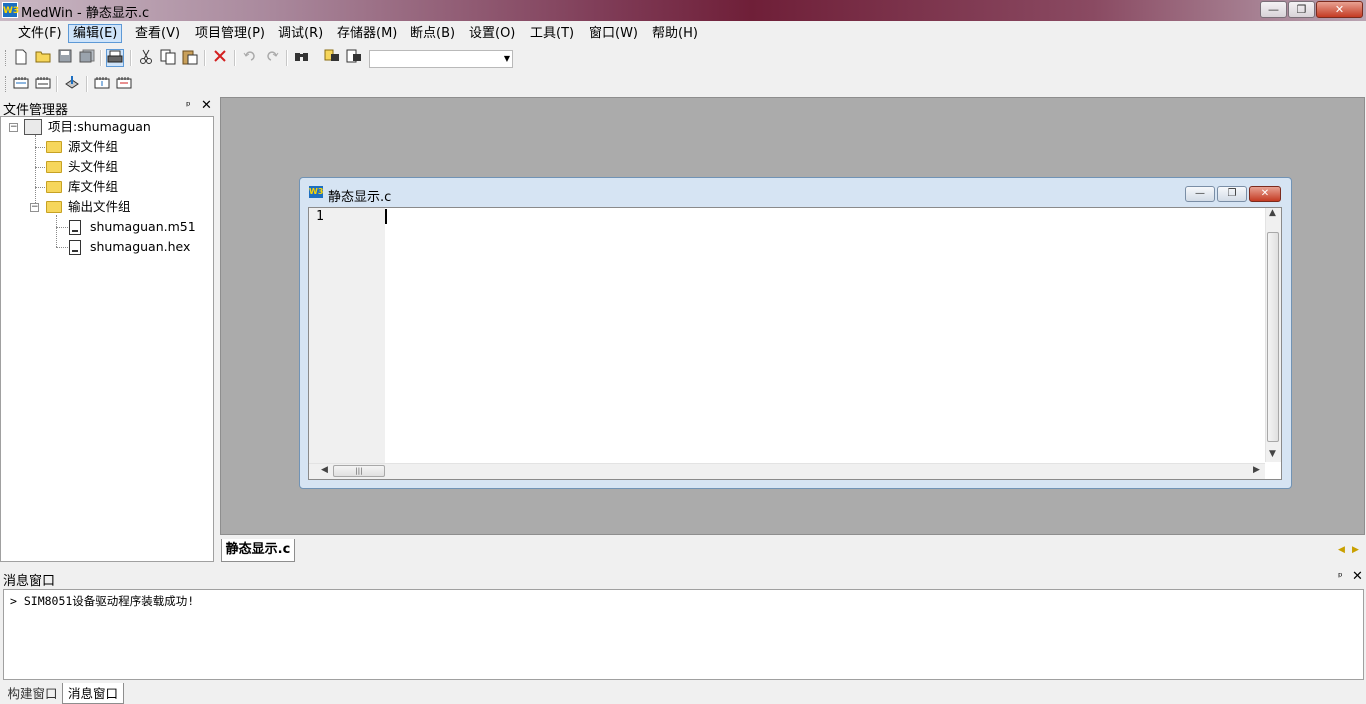 The width and height of the screenshot is (1366, 704). I want to click on redo-icon, so click(272, 58).